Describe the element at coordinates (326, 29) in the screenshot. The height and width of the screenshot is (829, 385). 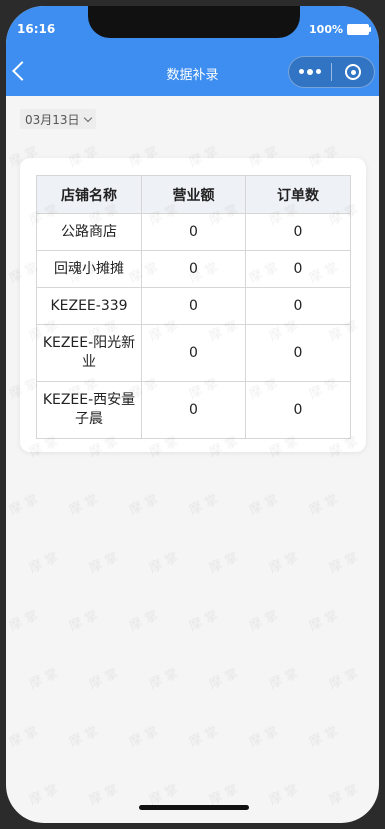
I see `battery-percent: 100%` at that location.